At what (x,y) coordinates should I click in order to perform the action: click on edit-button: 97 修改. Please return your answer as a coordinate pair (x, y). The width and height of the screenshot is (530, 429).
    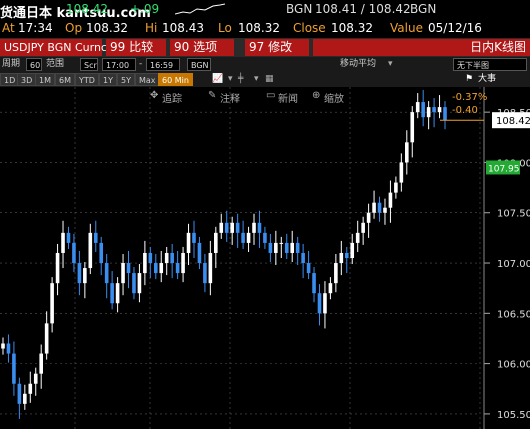
    Looking at the image, I should click on (277, 47).